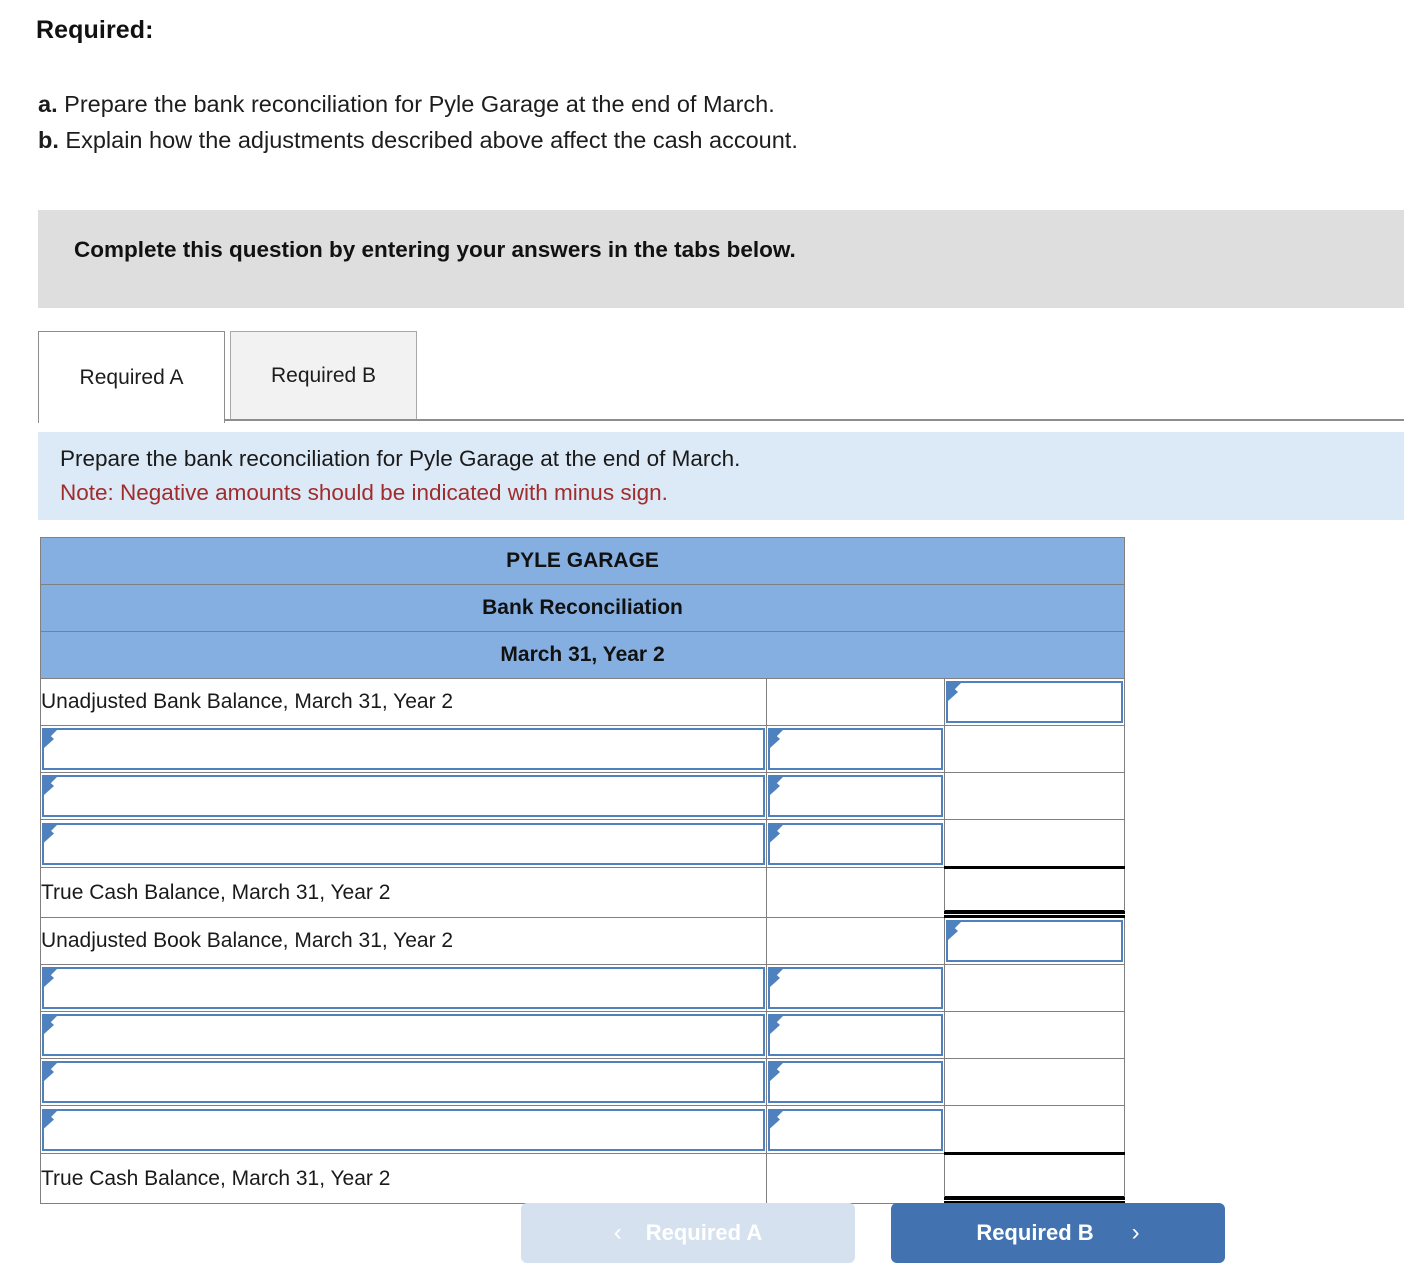 The height and width of the screenshot is (1276, 1406). I want to click on worksheet-header-row: Bank Reconciliation, so click(582, 608).